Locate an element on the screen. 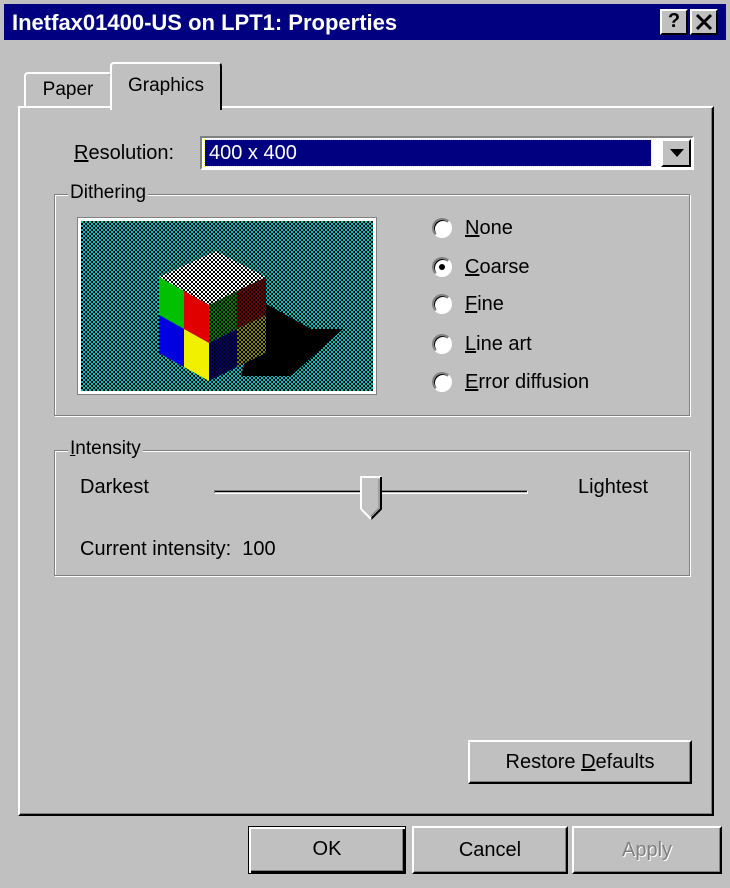 The image size is (730, 888). current-intensity-text: Current intensity: is located at coordinates (156, 549).